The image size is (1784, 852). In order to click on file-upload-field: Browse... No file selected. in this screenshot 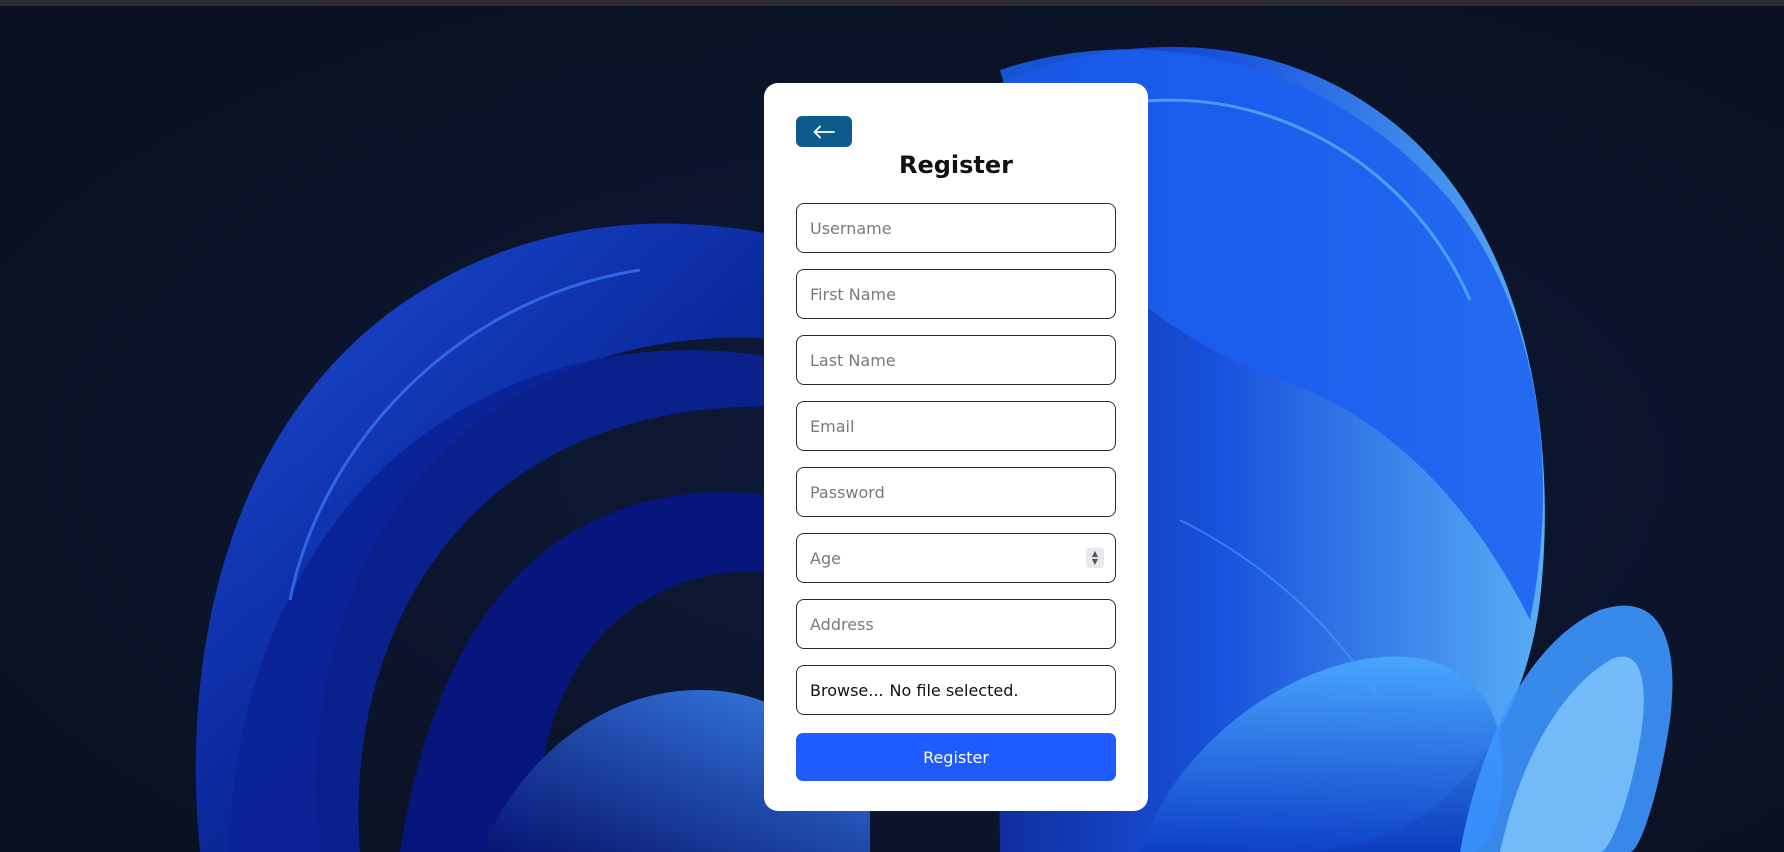, I will do `click(956, 690)`.